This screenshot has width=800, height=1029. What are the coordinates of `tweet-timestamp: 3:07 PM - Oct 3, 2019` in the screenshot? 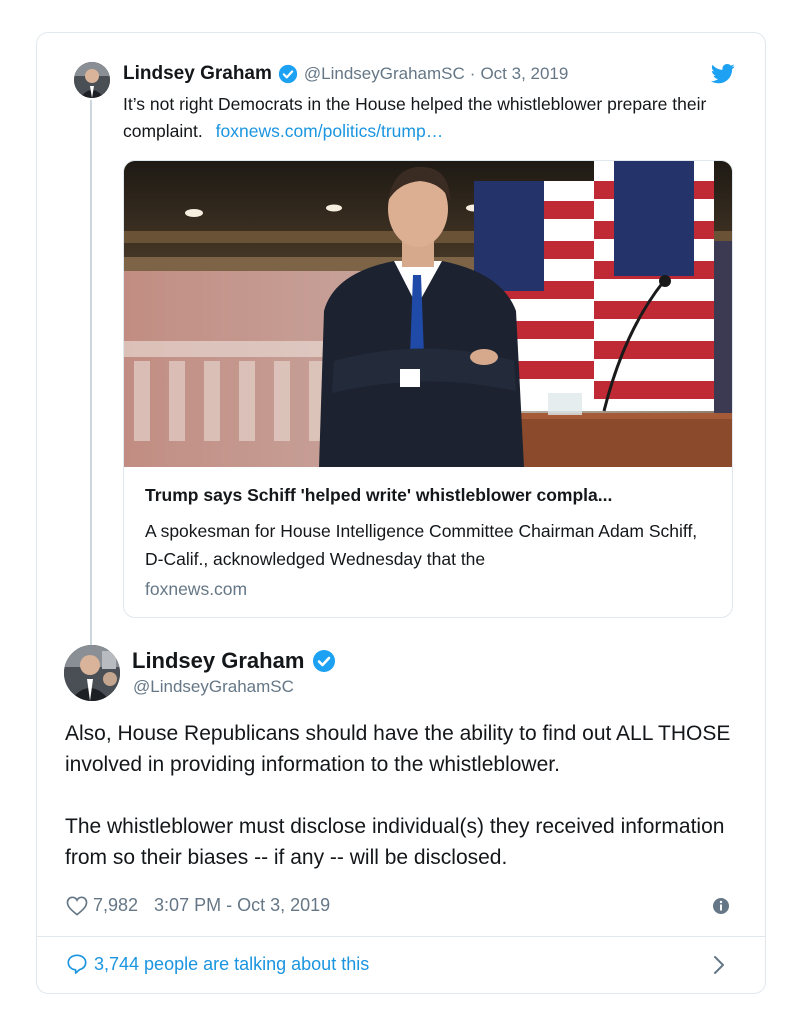 It's located at (242, 905).